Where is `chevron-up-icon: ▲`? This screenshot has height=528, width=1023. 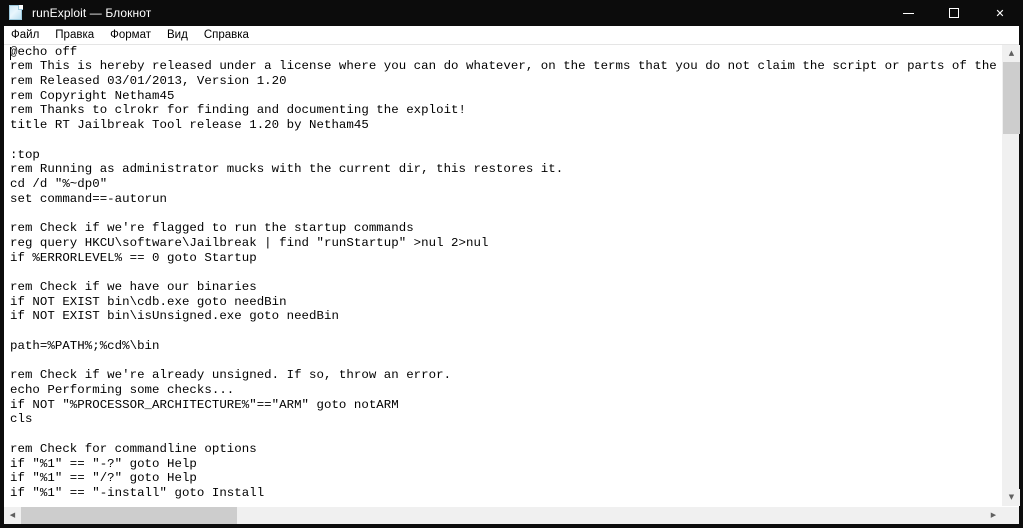
chevron-up-icon: ▲ is located at coordinates (1011, 53).